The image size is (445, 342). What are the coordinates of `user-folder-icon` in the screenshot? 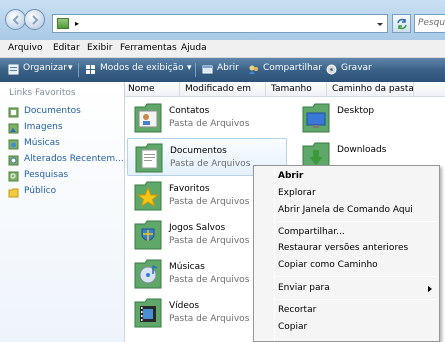 It's located at (63, 23).